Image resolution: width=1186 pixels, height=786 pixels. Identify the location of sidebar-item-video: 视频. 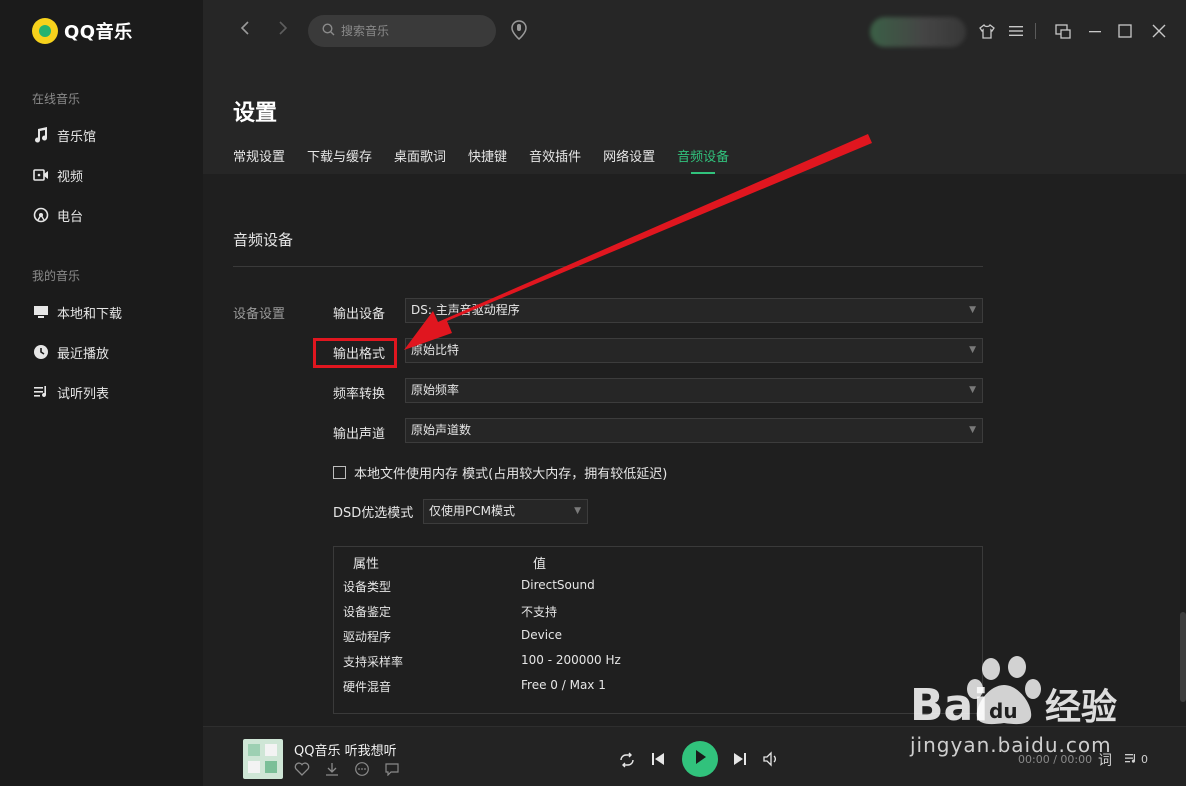
(57, 175).